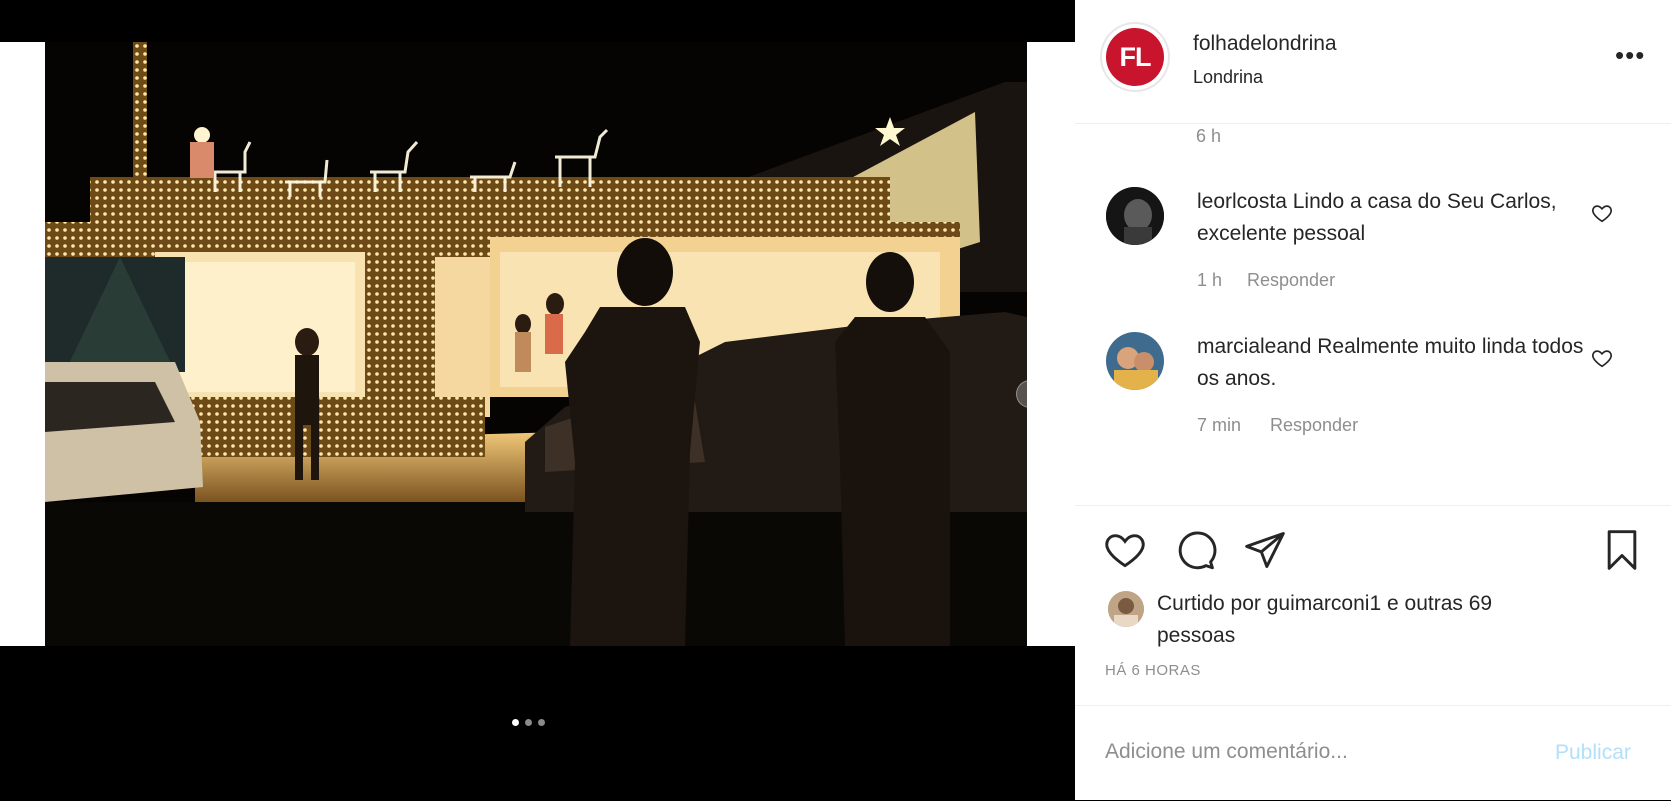  I want to click on comment-time: 1 h, so click(1210, 280).